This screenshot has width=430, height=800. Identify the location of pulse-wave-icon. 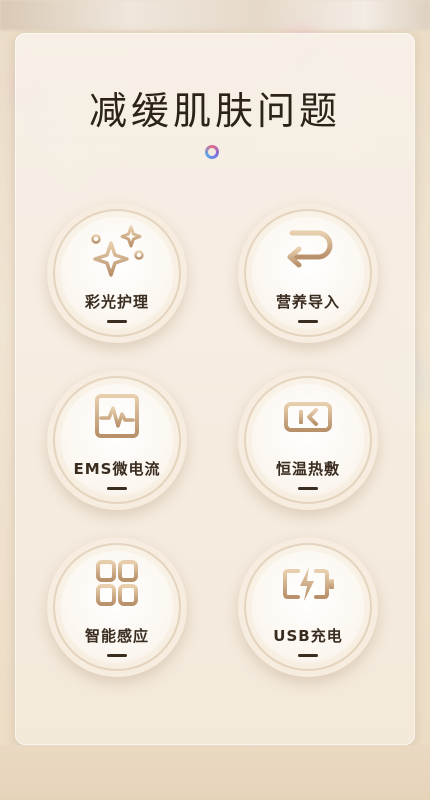
(117, 418).